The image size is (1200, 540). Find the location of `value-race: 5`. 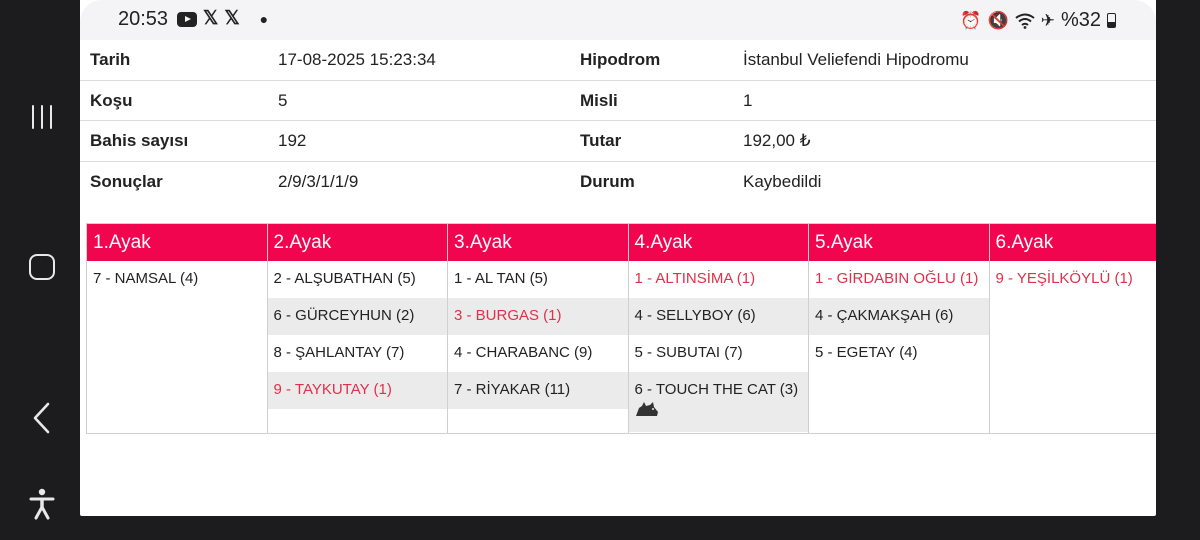

value-race: 5 is located at coordinates (283, 100).